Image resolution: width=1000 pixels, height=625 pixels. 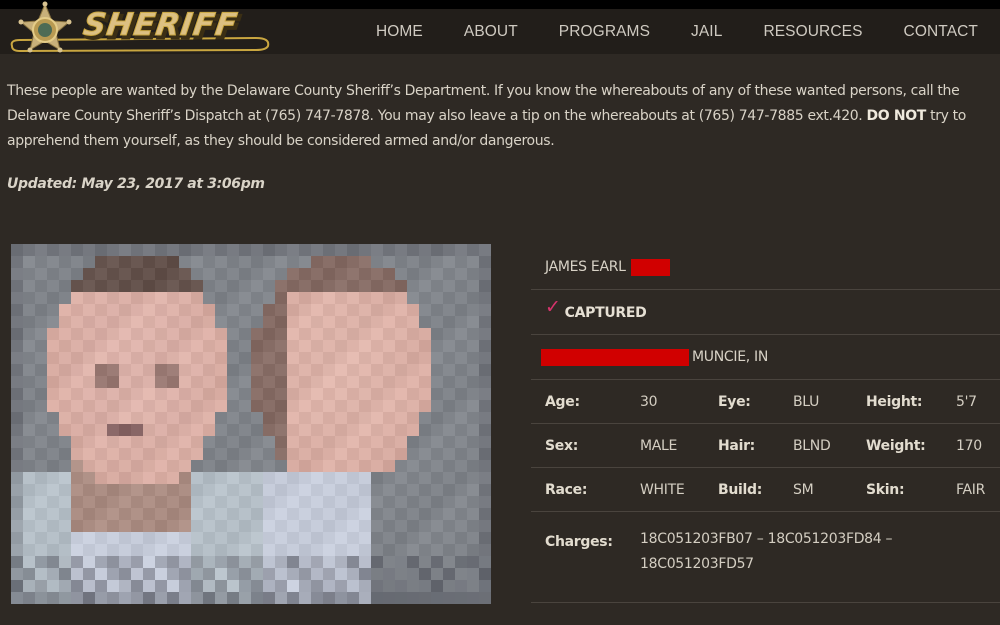 What do you see at coordinates (812, 32) in the screenshot?
I see `nav-resources: RESOURCES` at bounding box center [812, 32].